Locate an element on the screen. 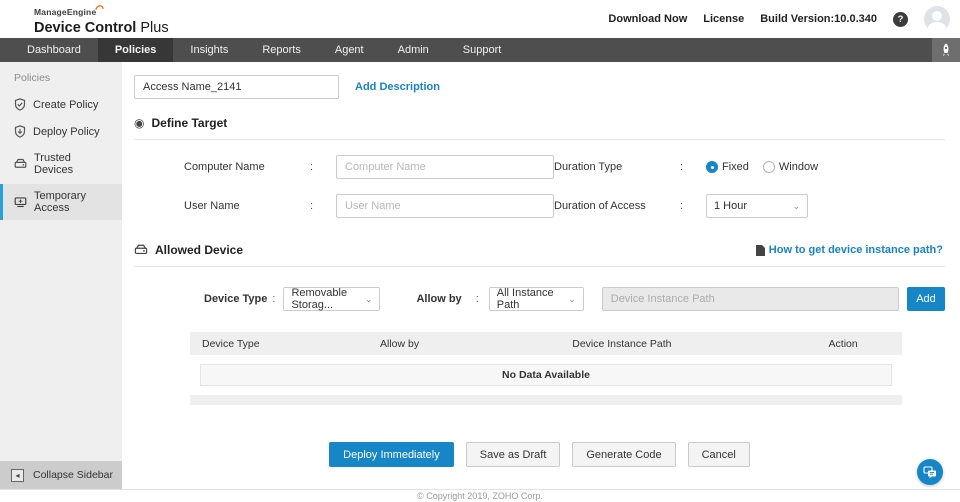 The width and height of the screenshot is (960, 502). access-name-row: Add Description is located at coordinates (539, 87).